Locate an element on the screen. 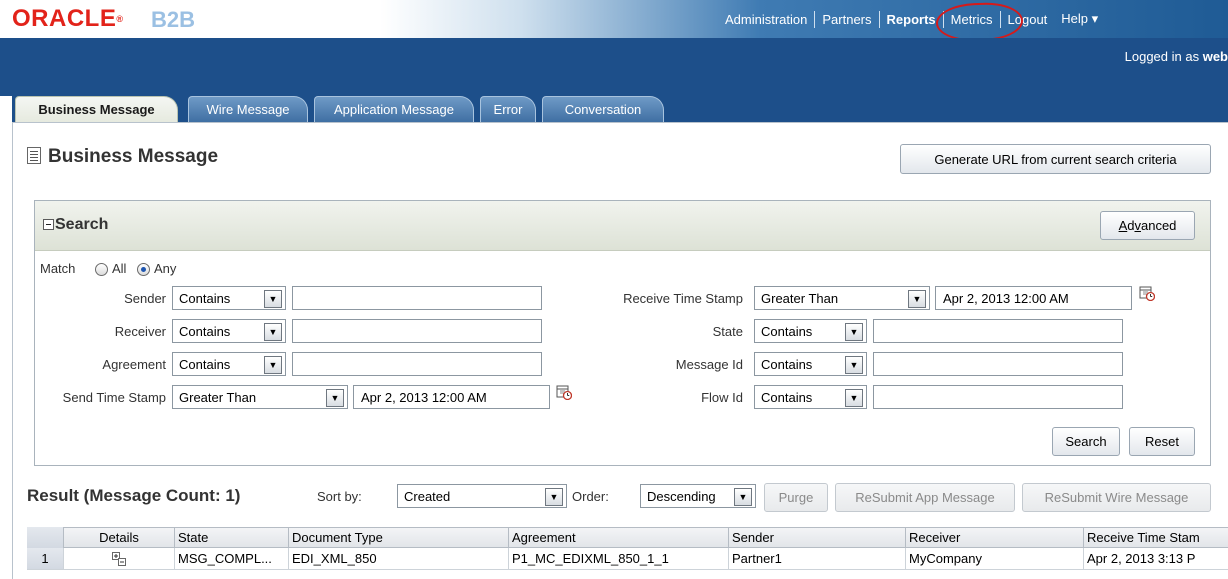  column-header-details: Details is located at coordinates (119, 537).